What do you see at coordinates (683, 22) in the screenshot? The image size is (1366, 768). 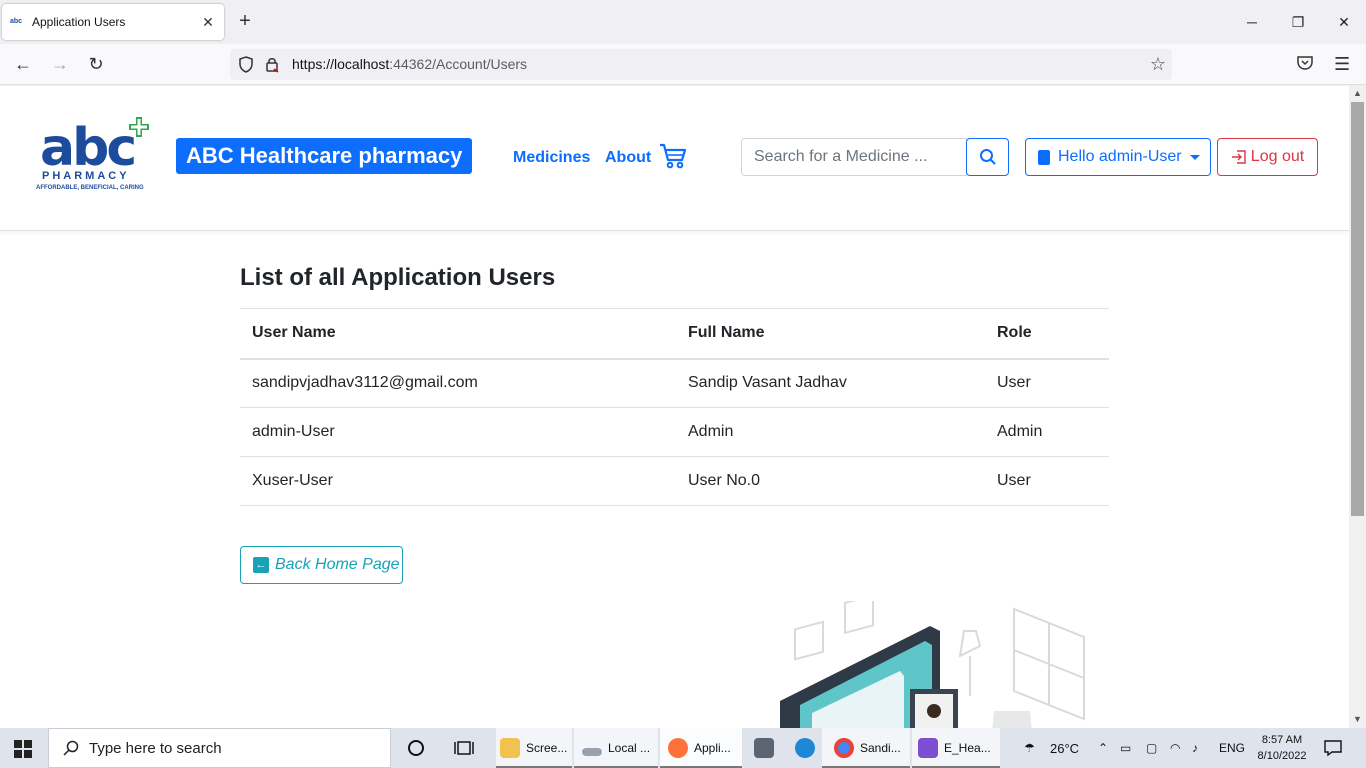 I see `browser-tab-strip: abc Application Users ✕ + ─ ❐ ✕` at bounding box center [683, 22].